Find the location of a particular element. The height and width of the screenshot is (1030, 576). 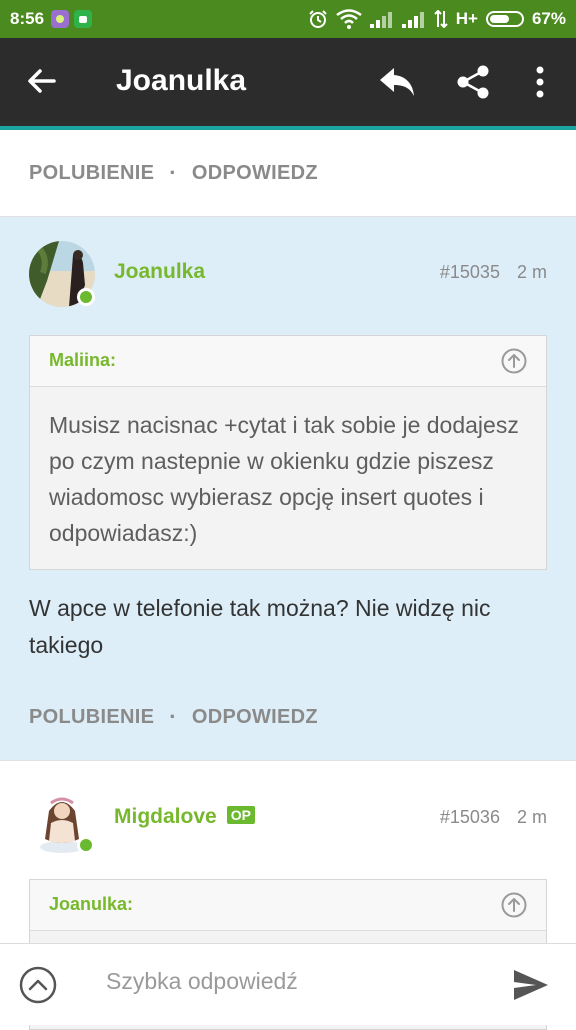

post-header: Migdalove OP #15036 2 m is located at coordinates (288, 820).